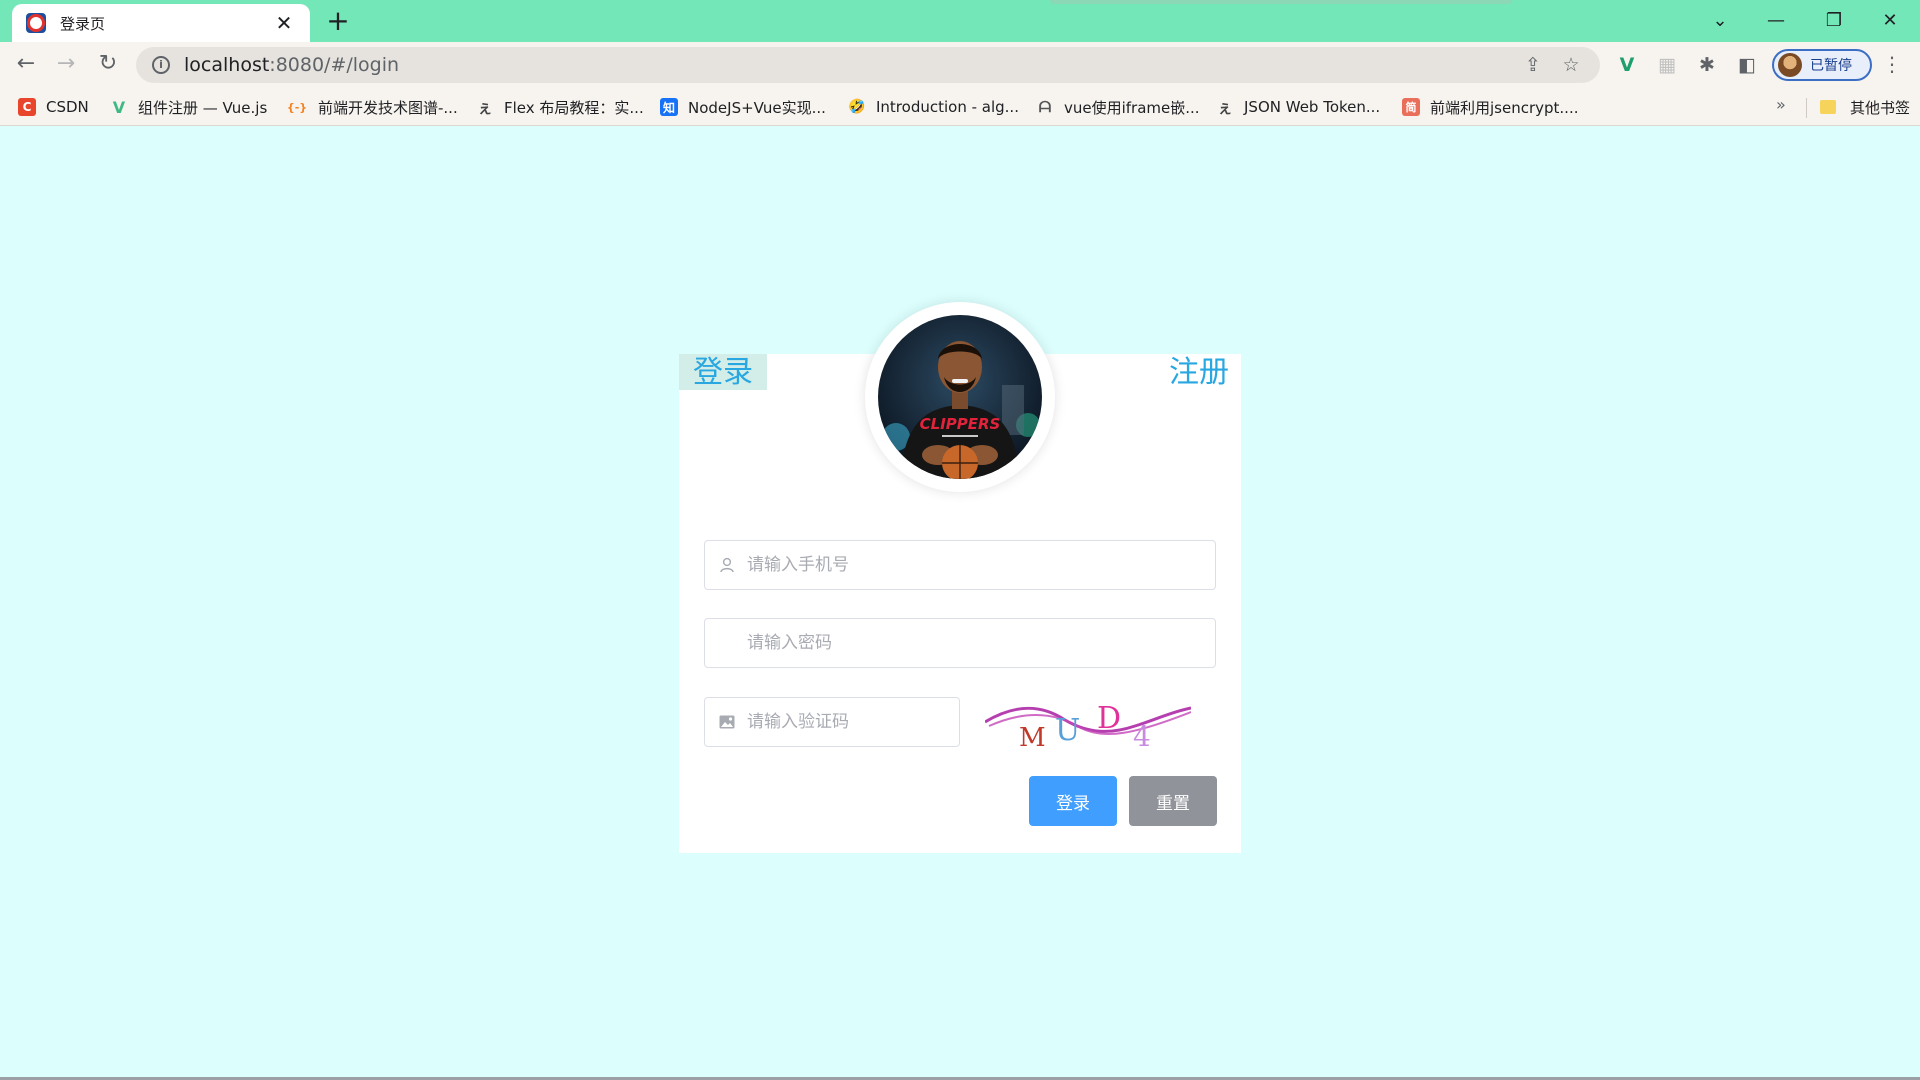 Image resolution: width=1920 pixels, height=1080 pixels. Describe the element at coordinates (1571, 65) in the screenshot. I see `bookmark-star-icon: ☆` at that location.